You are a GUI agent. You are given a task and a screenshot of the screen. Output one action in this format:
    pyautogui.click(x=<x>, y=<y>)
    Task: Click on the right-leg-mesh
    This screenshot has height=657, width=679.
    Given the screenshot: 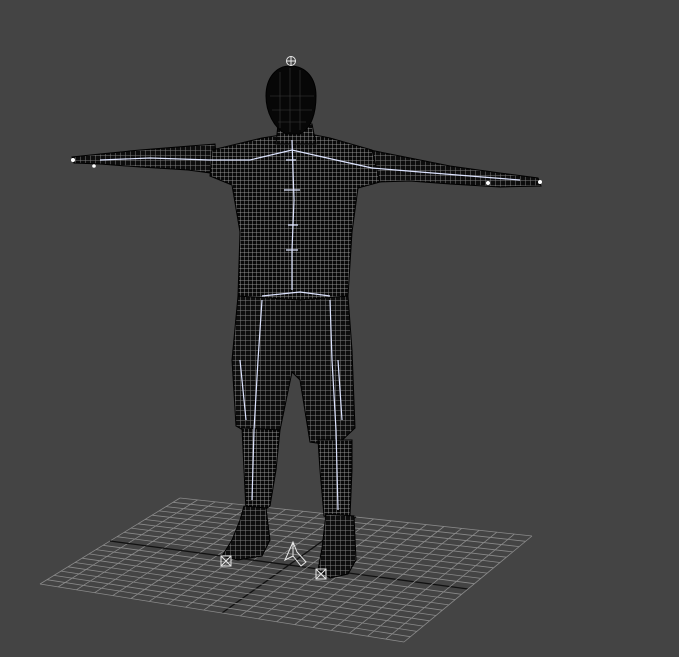 What is the action you would take?
    pyautogui.click(x=335, y=480)
    